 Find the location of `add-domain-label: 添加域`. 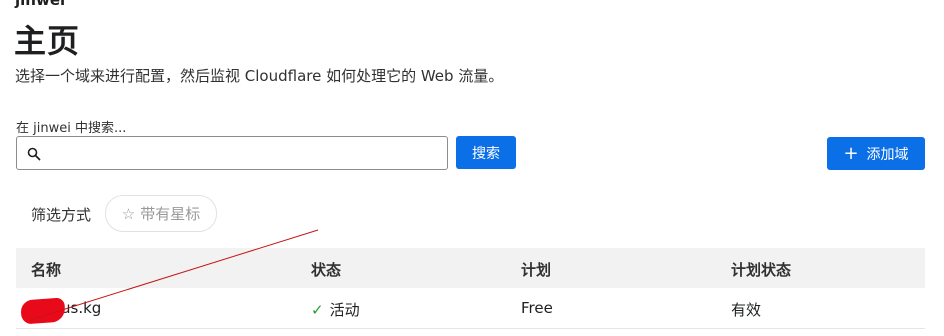

add-domain-label: 添加域 is located at coordinates (887, 154).